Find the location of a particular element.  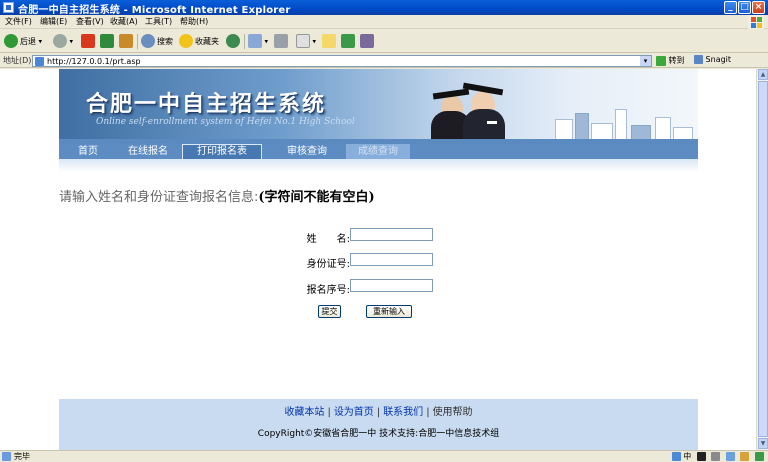

go-arrow-icon is located at coordinates (661, 60).